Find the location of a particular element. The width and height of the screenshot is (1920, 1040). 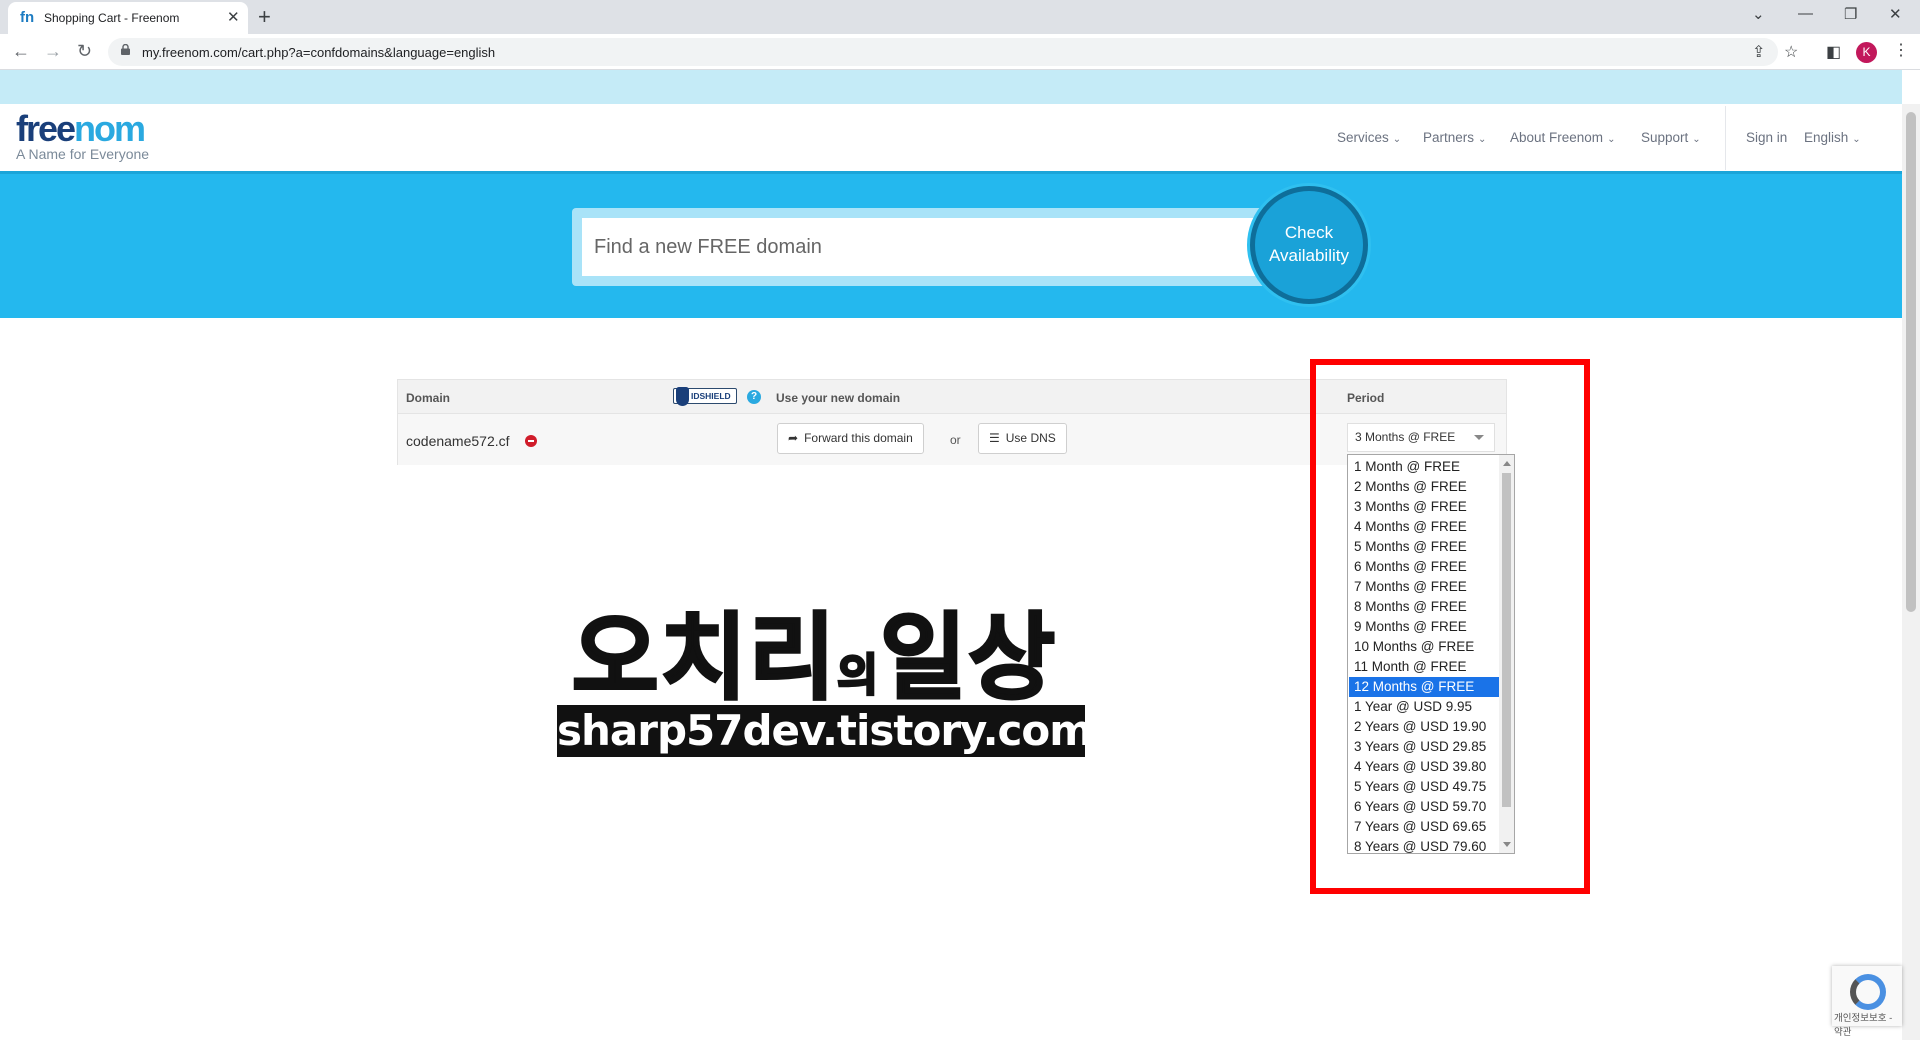

nav-support: Support ⌄ is located at coordinates (1671, 137).